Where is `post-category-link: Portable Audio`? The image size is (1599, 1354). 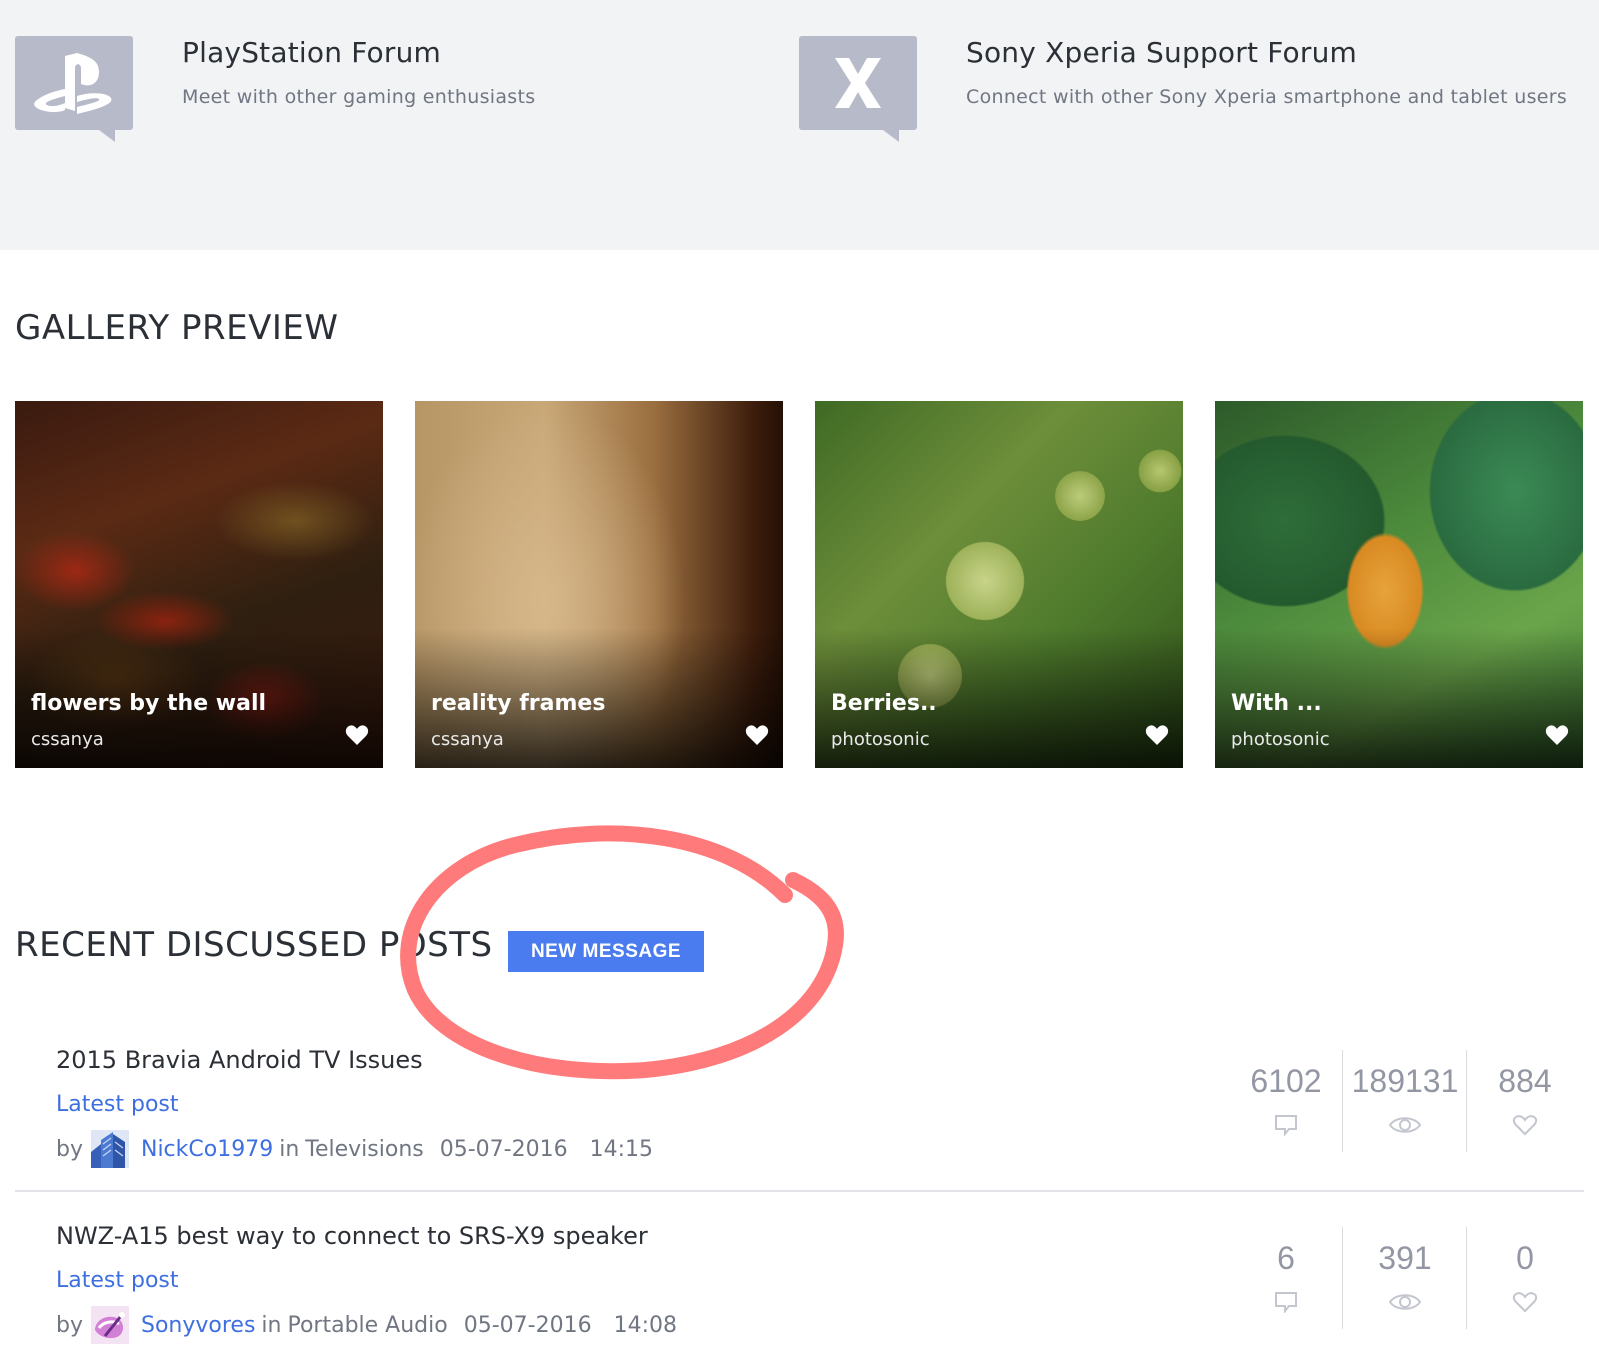 post-category-link: Portable Audio is located at coordinates (367, 1325).